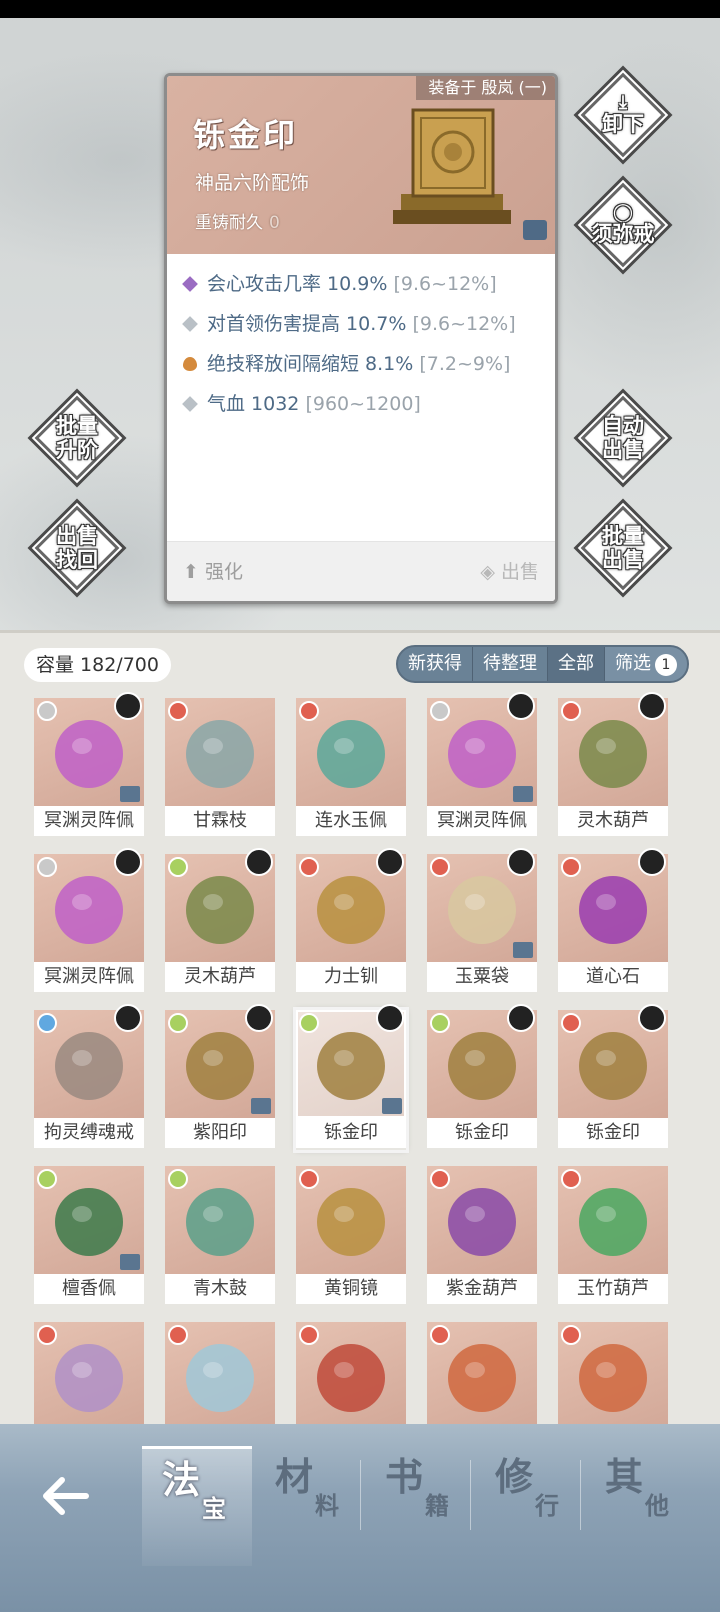  What do you see at coordinates (229, 223) in the screenshot?
I see `reforge-label: 重铸耐久` at bounding box center [229, 223].